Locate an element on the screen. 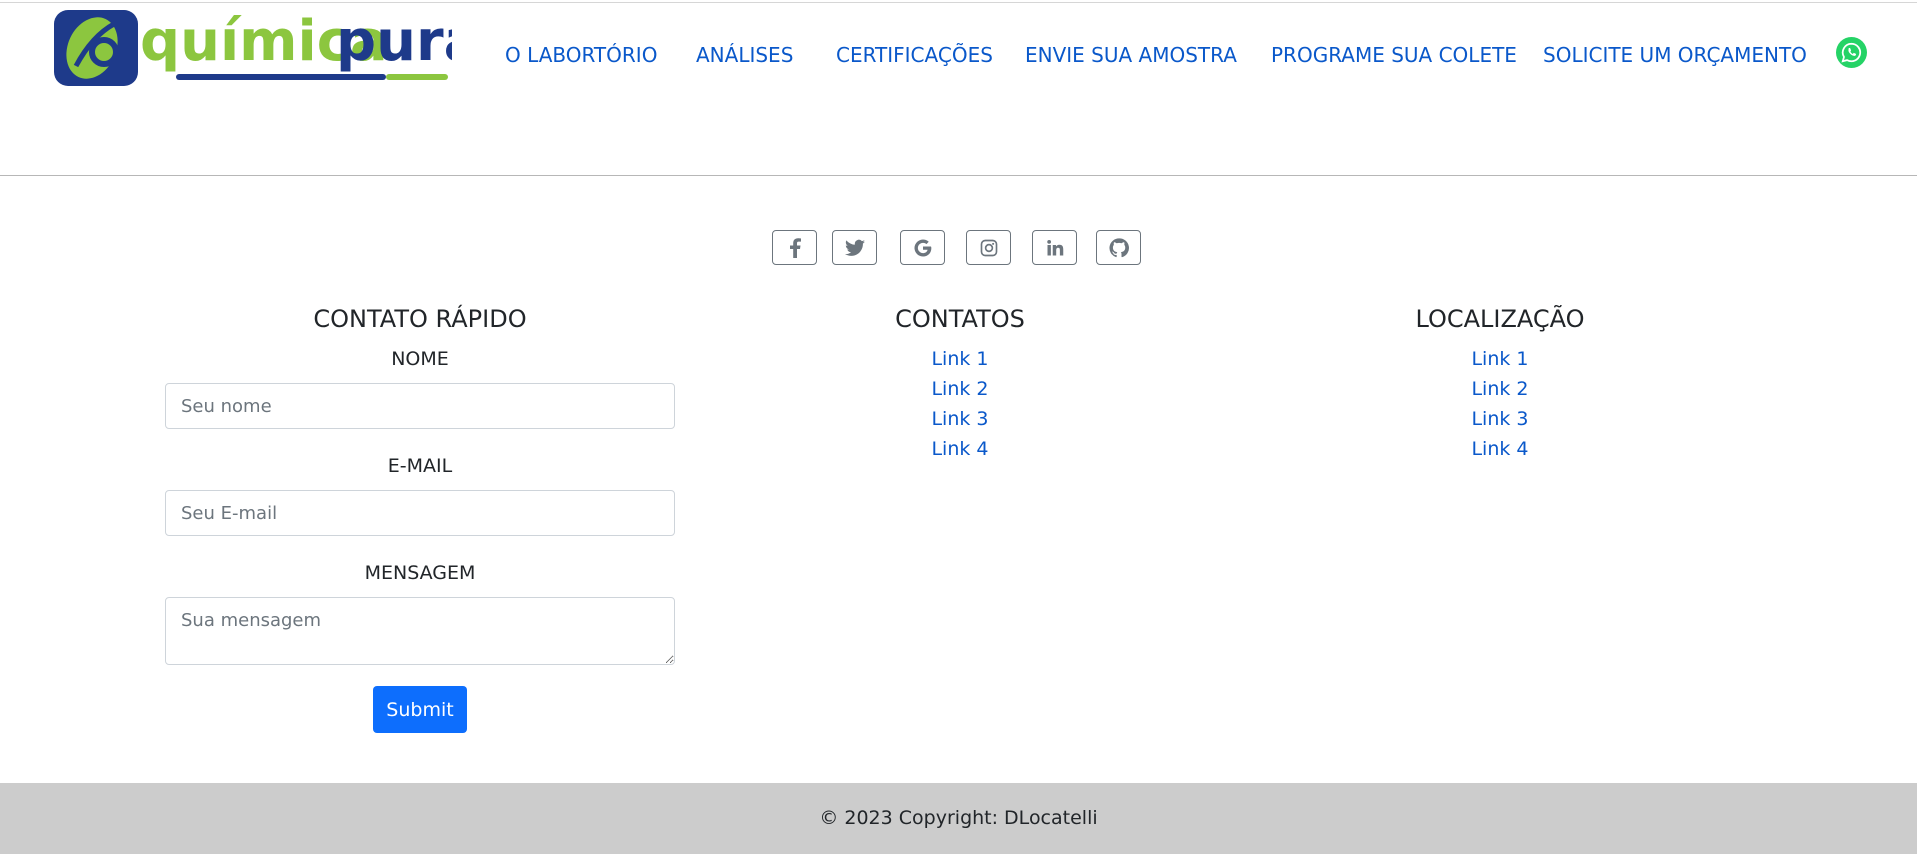 Image resolution: width=1917 pixels, height=854 pixels. contacts-link-1: Link 1 is located at coordinates (960, 359).